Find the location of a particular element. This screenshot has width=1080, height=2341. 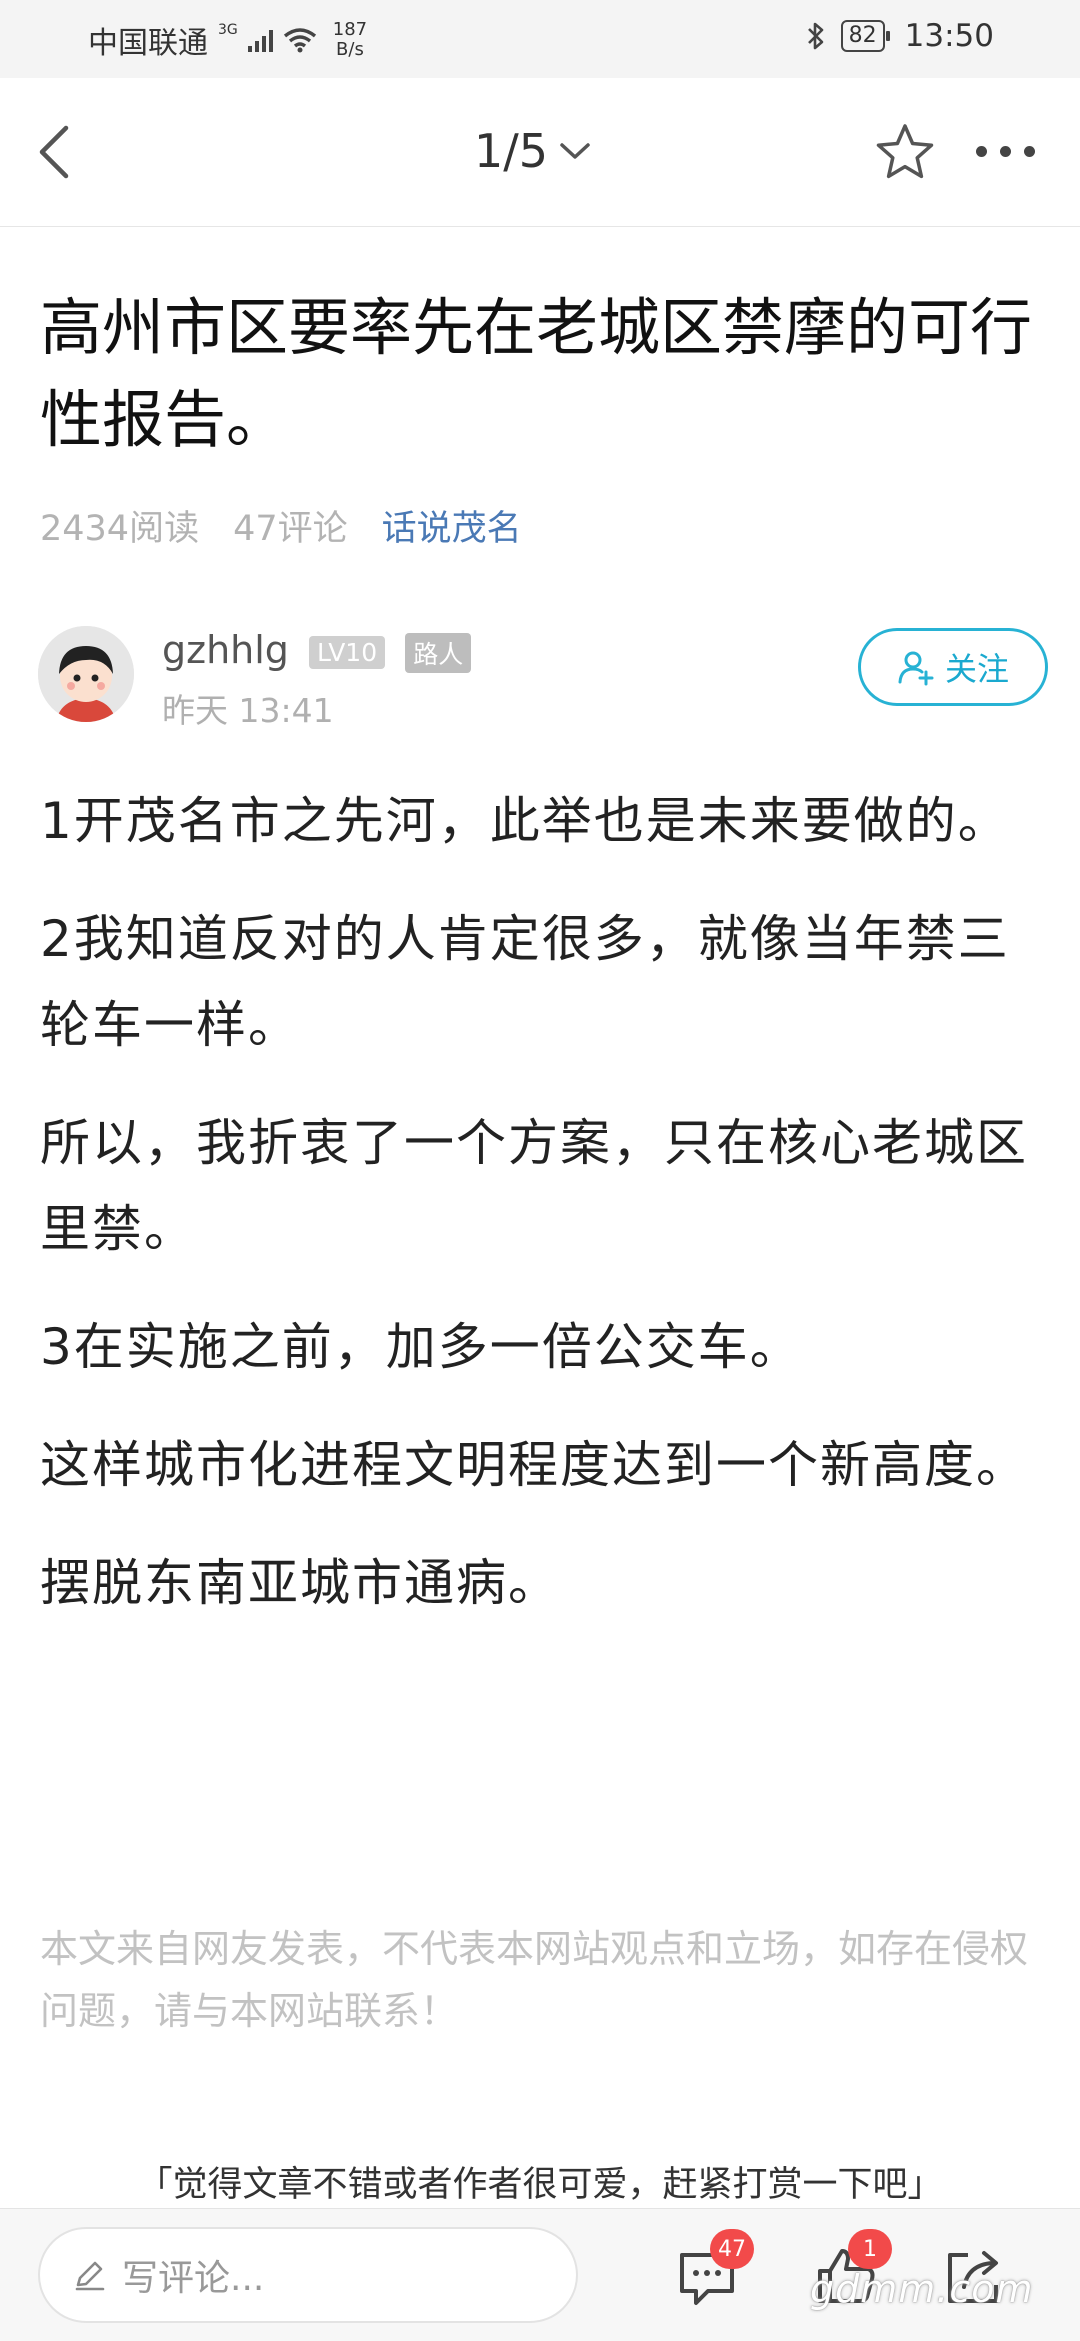

paragraph: 3在实施之前，加多一倍公交车。 is located at coordinates (421, 1347).